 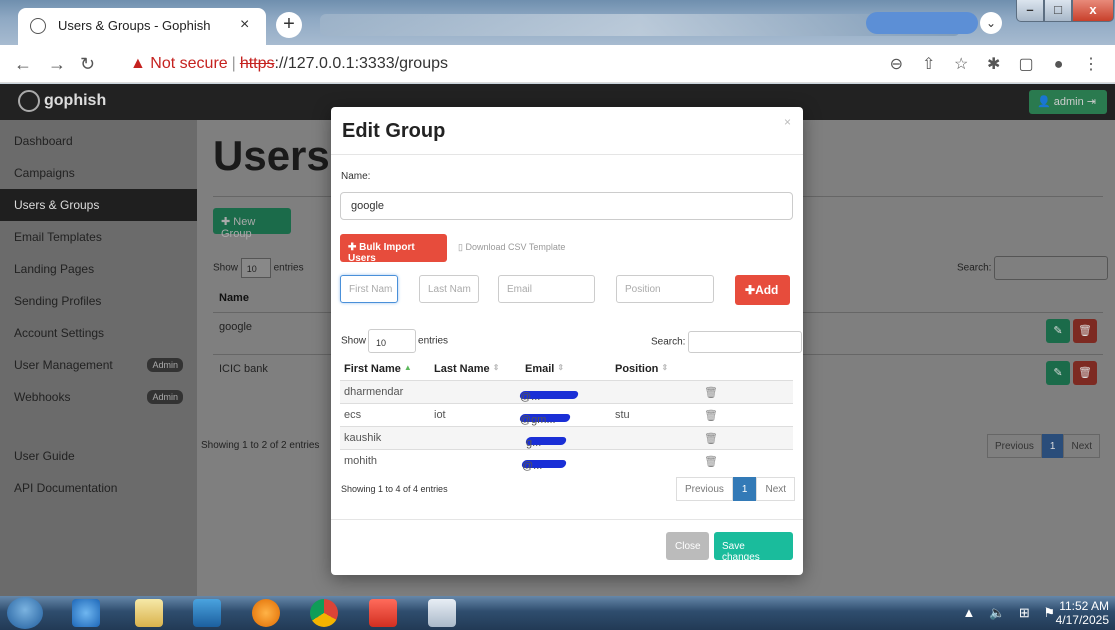 I want to click on group-name: ICIC bank, so click(x=243, y=369).